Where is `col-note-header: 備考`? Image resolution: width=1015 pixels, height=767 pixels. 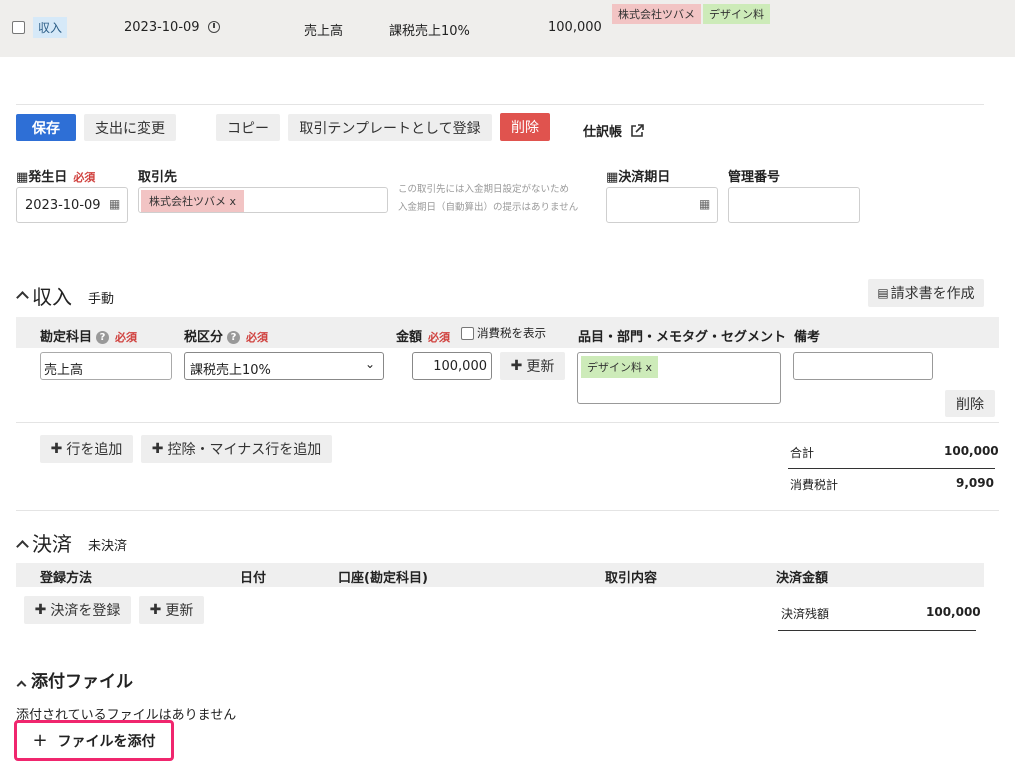
col-note-header: 備考 is located at coordinates (807, 337).